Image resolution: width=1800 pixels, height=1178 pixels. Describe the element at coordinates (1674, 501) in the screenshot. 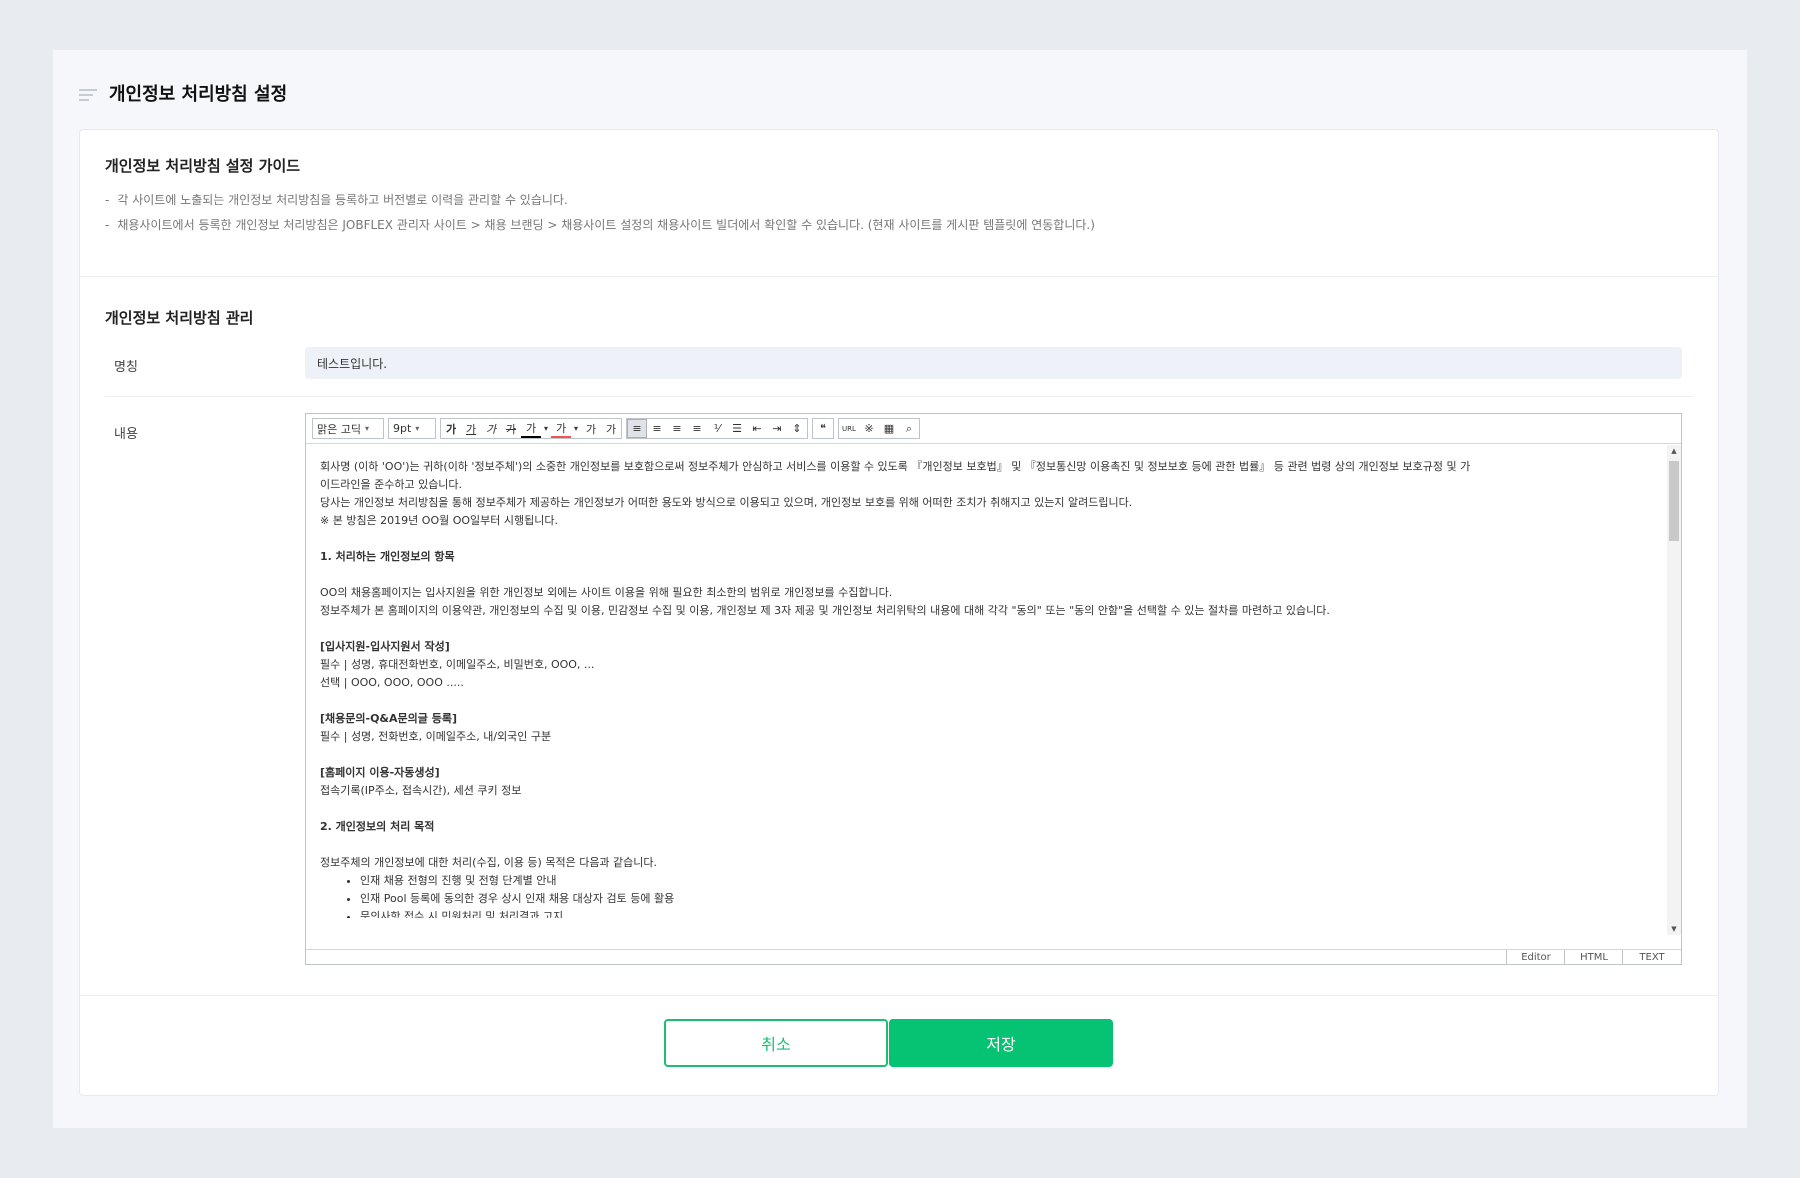

I see `scroll-thumb` at that location.